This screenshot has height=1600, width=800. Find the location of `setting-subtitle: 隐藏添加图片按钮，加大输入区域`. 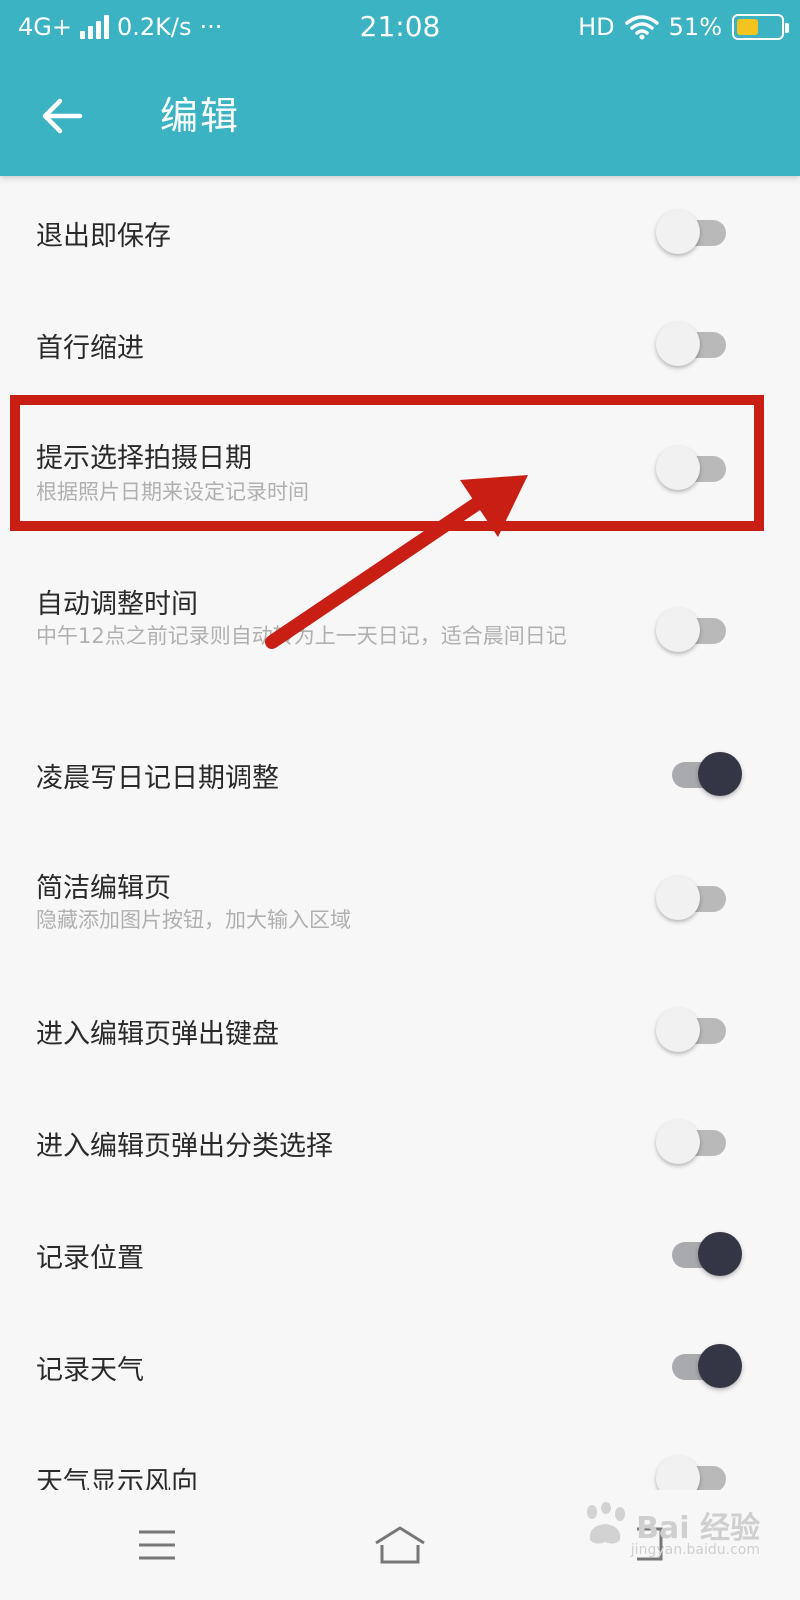

setting-subtitle: 隐藏添加图片按钮，加大输入区域 is located at coordinates (193, 920).